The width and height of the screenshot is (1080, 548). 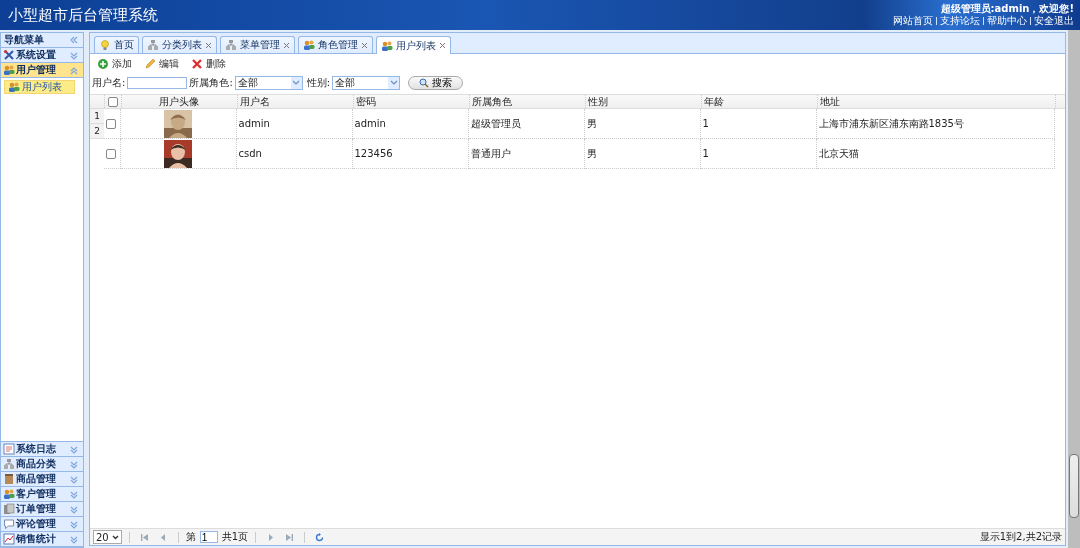 What do you see at coordinates (208, 64) in the screenshot?
I see `toolbar-button: 删除` at bounding box center [208, 64].